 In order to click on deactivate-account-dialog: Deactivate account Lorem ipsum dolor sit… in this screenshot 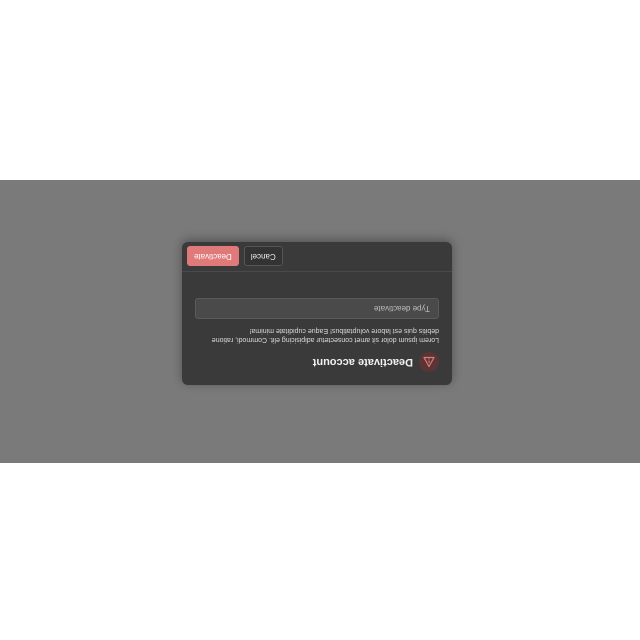, I will do `click(317, 313)`.